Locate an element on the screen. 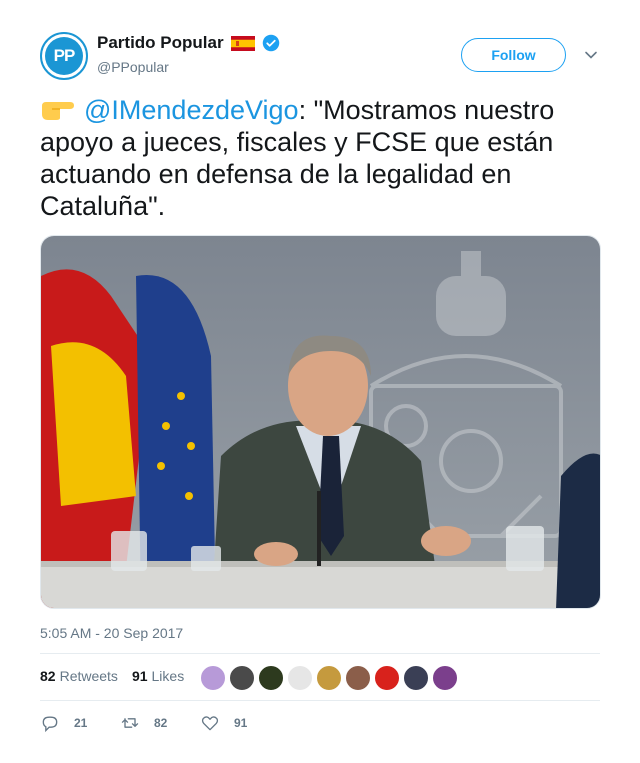  tweet-mention-link: @IMendezdeVigo is located at coordinates (191, 110).